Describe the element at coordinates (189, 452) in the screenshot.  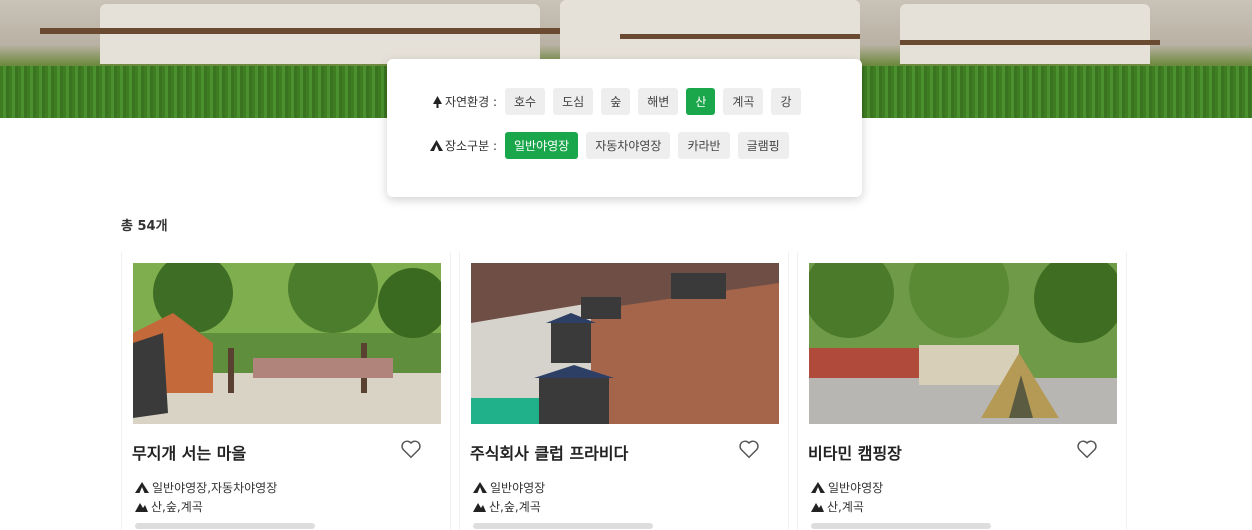
I see `campsite-title: 무지개 서는 마을` at that location.